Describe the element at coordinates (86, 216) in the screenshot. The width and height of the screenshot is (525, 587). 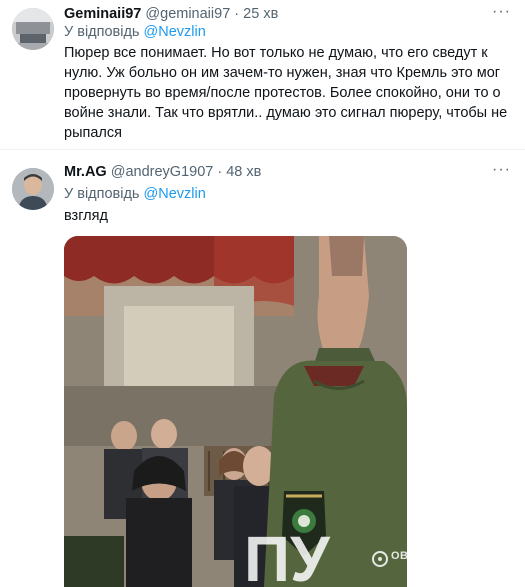
I see `tweet-text: взгляд` at that location.